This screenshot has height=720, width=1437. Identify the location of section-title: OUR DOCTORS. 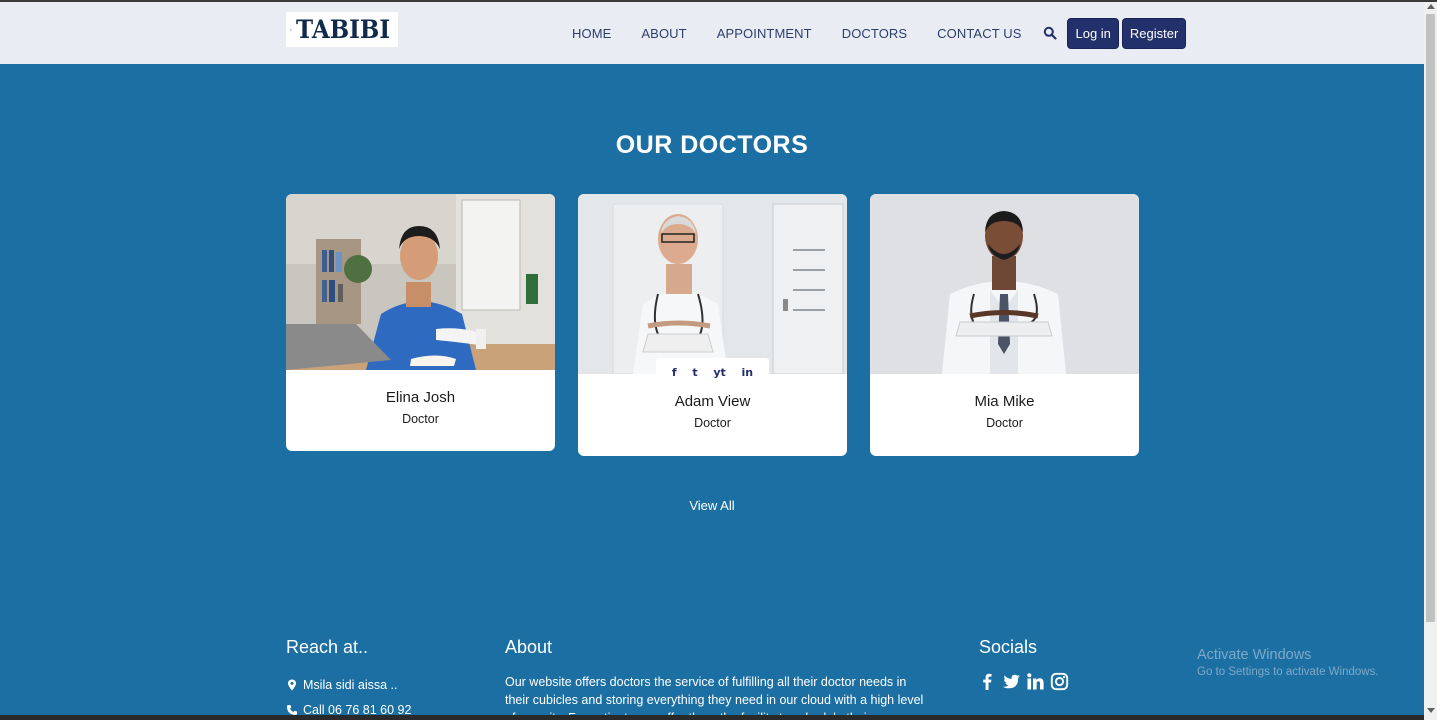
(712, 145).